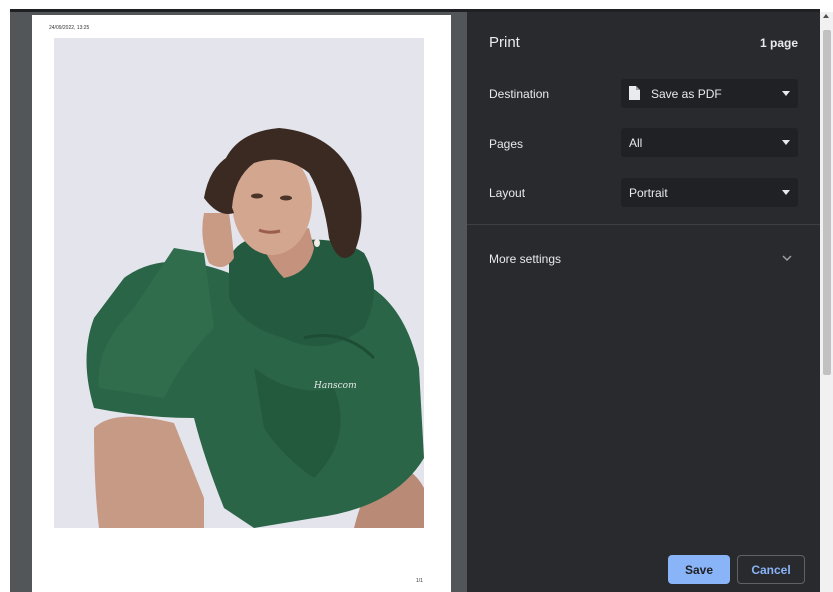  Describe the element at coordinates (771, 569) in the screenshot. I see `cancel-button: Cancel` at that location.